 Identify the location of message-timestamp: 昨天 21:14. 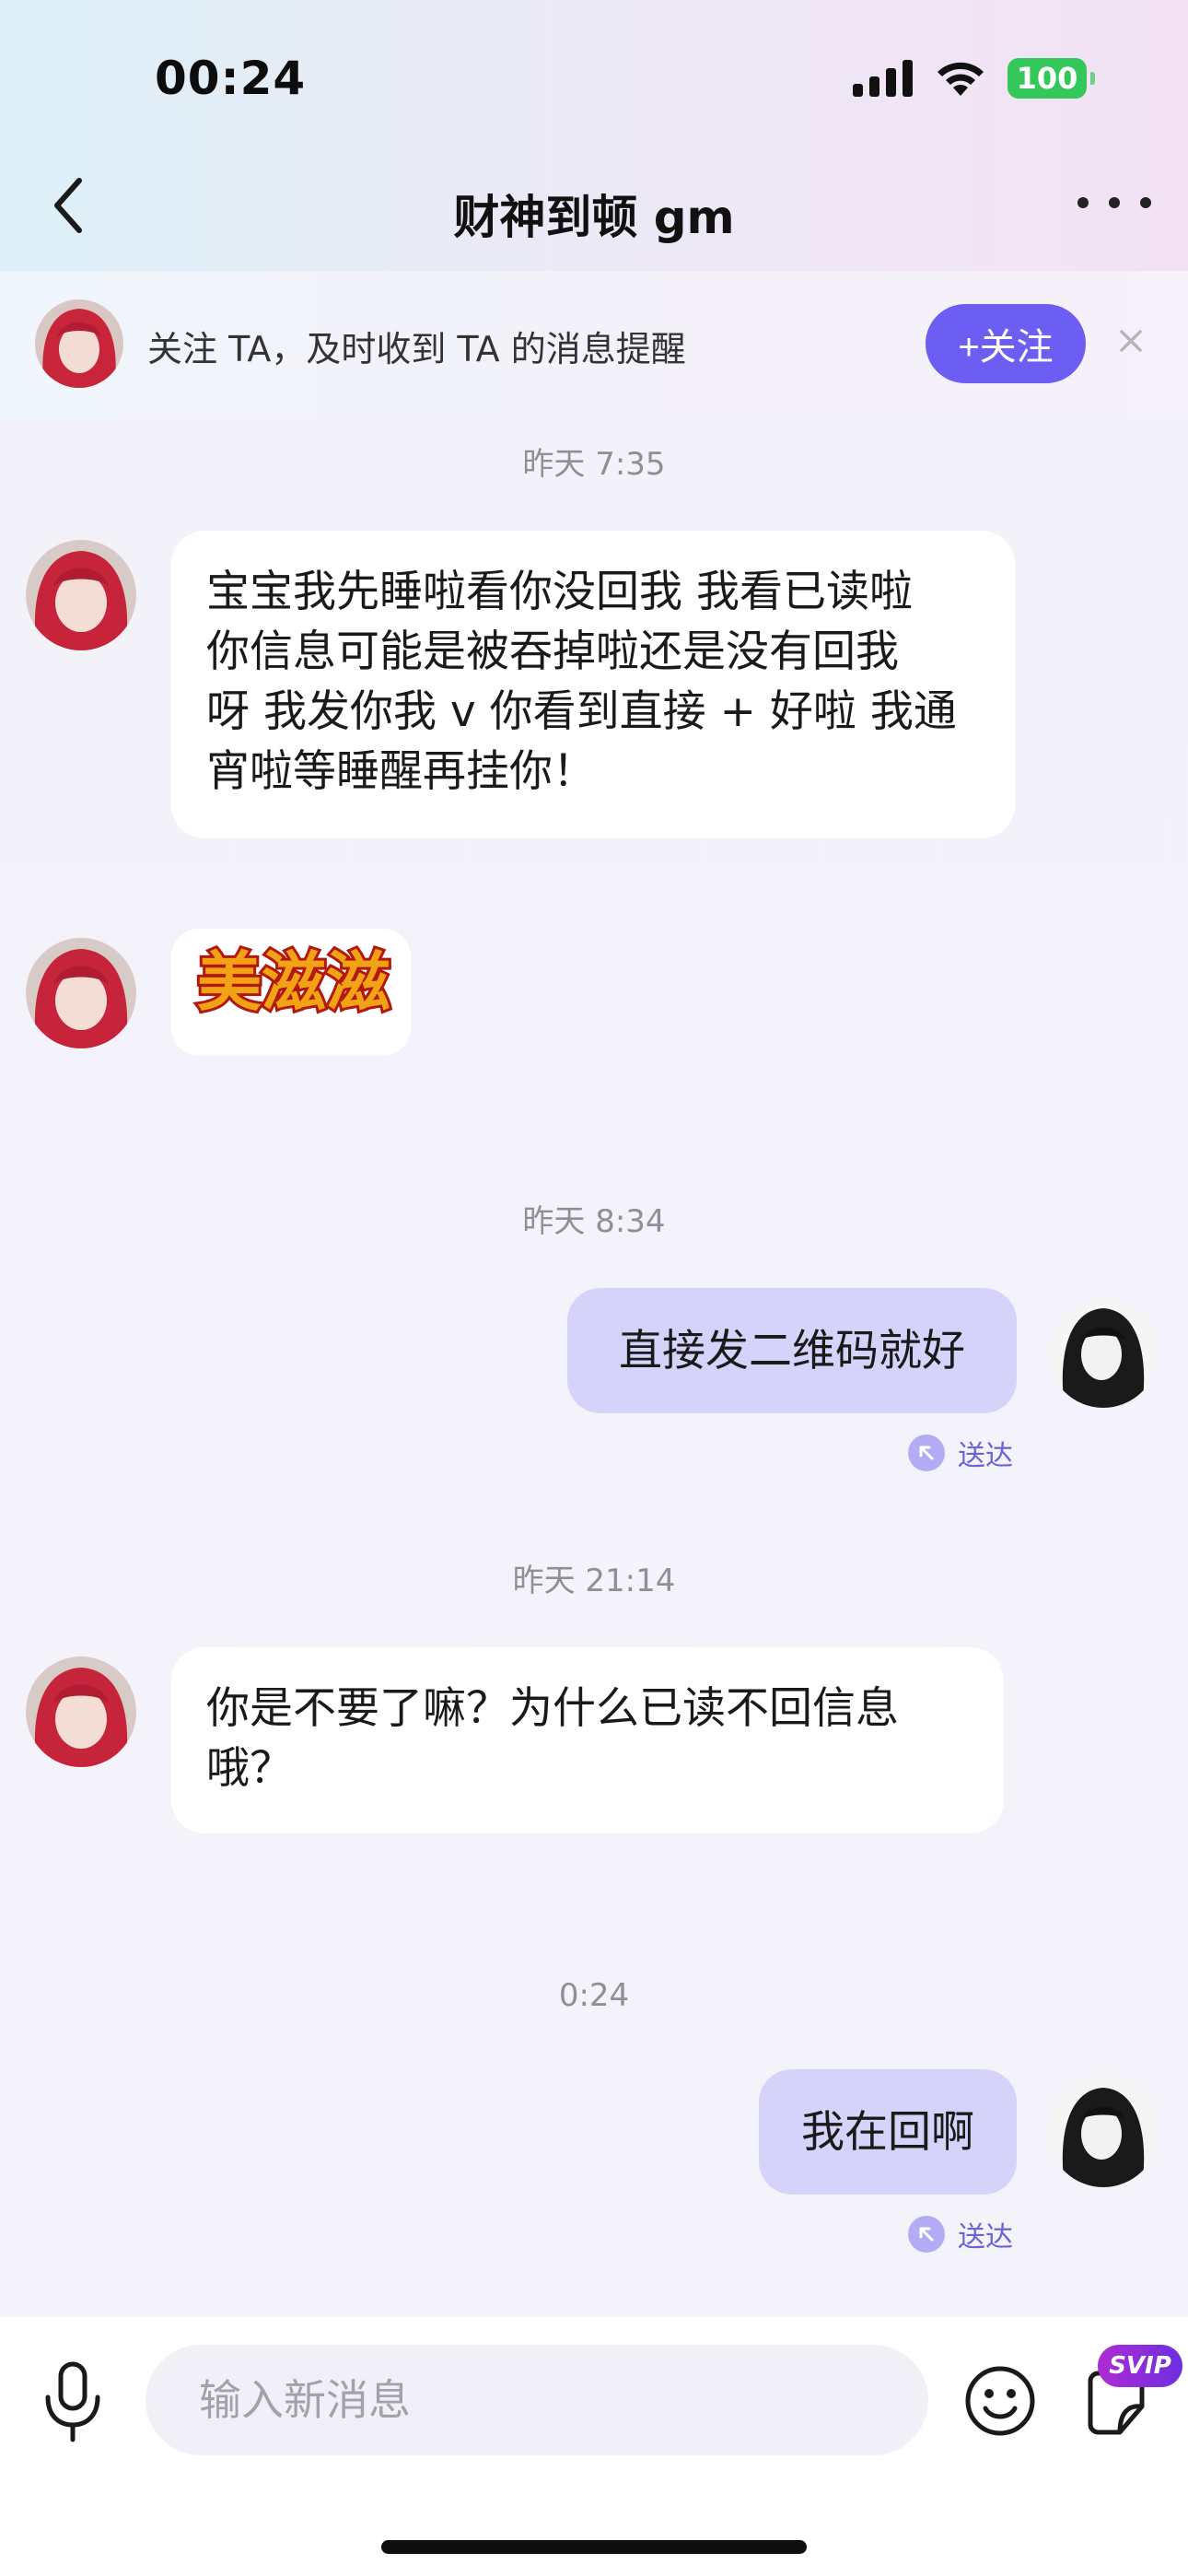
(594, 1581).